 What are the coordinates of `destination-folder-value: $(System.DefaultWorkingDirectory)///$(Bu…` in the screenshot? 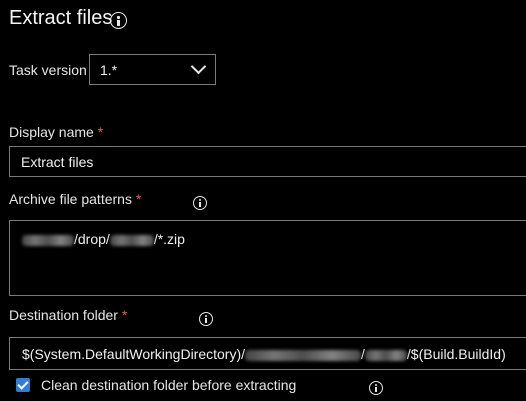 It's located at (264, 354).